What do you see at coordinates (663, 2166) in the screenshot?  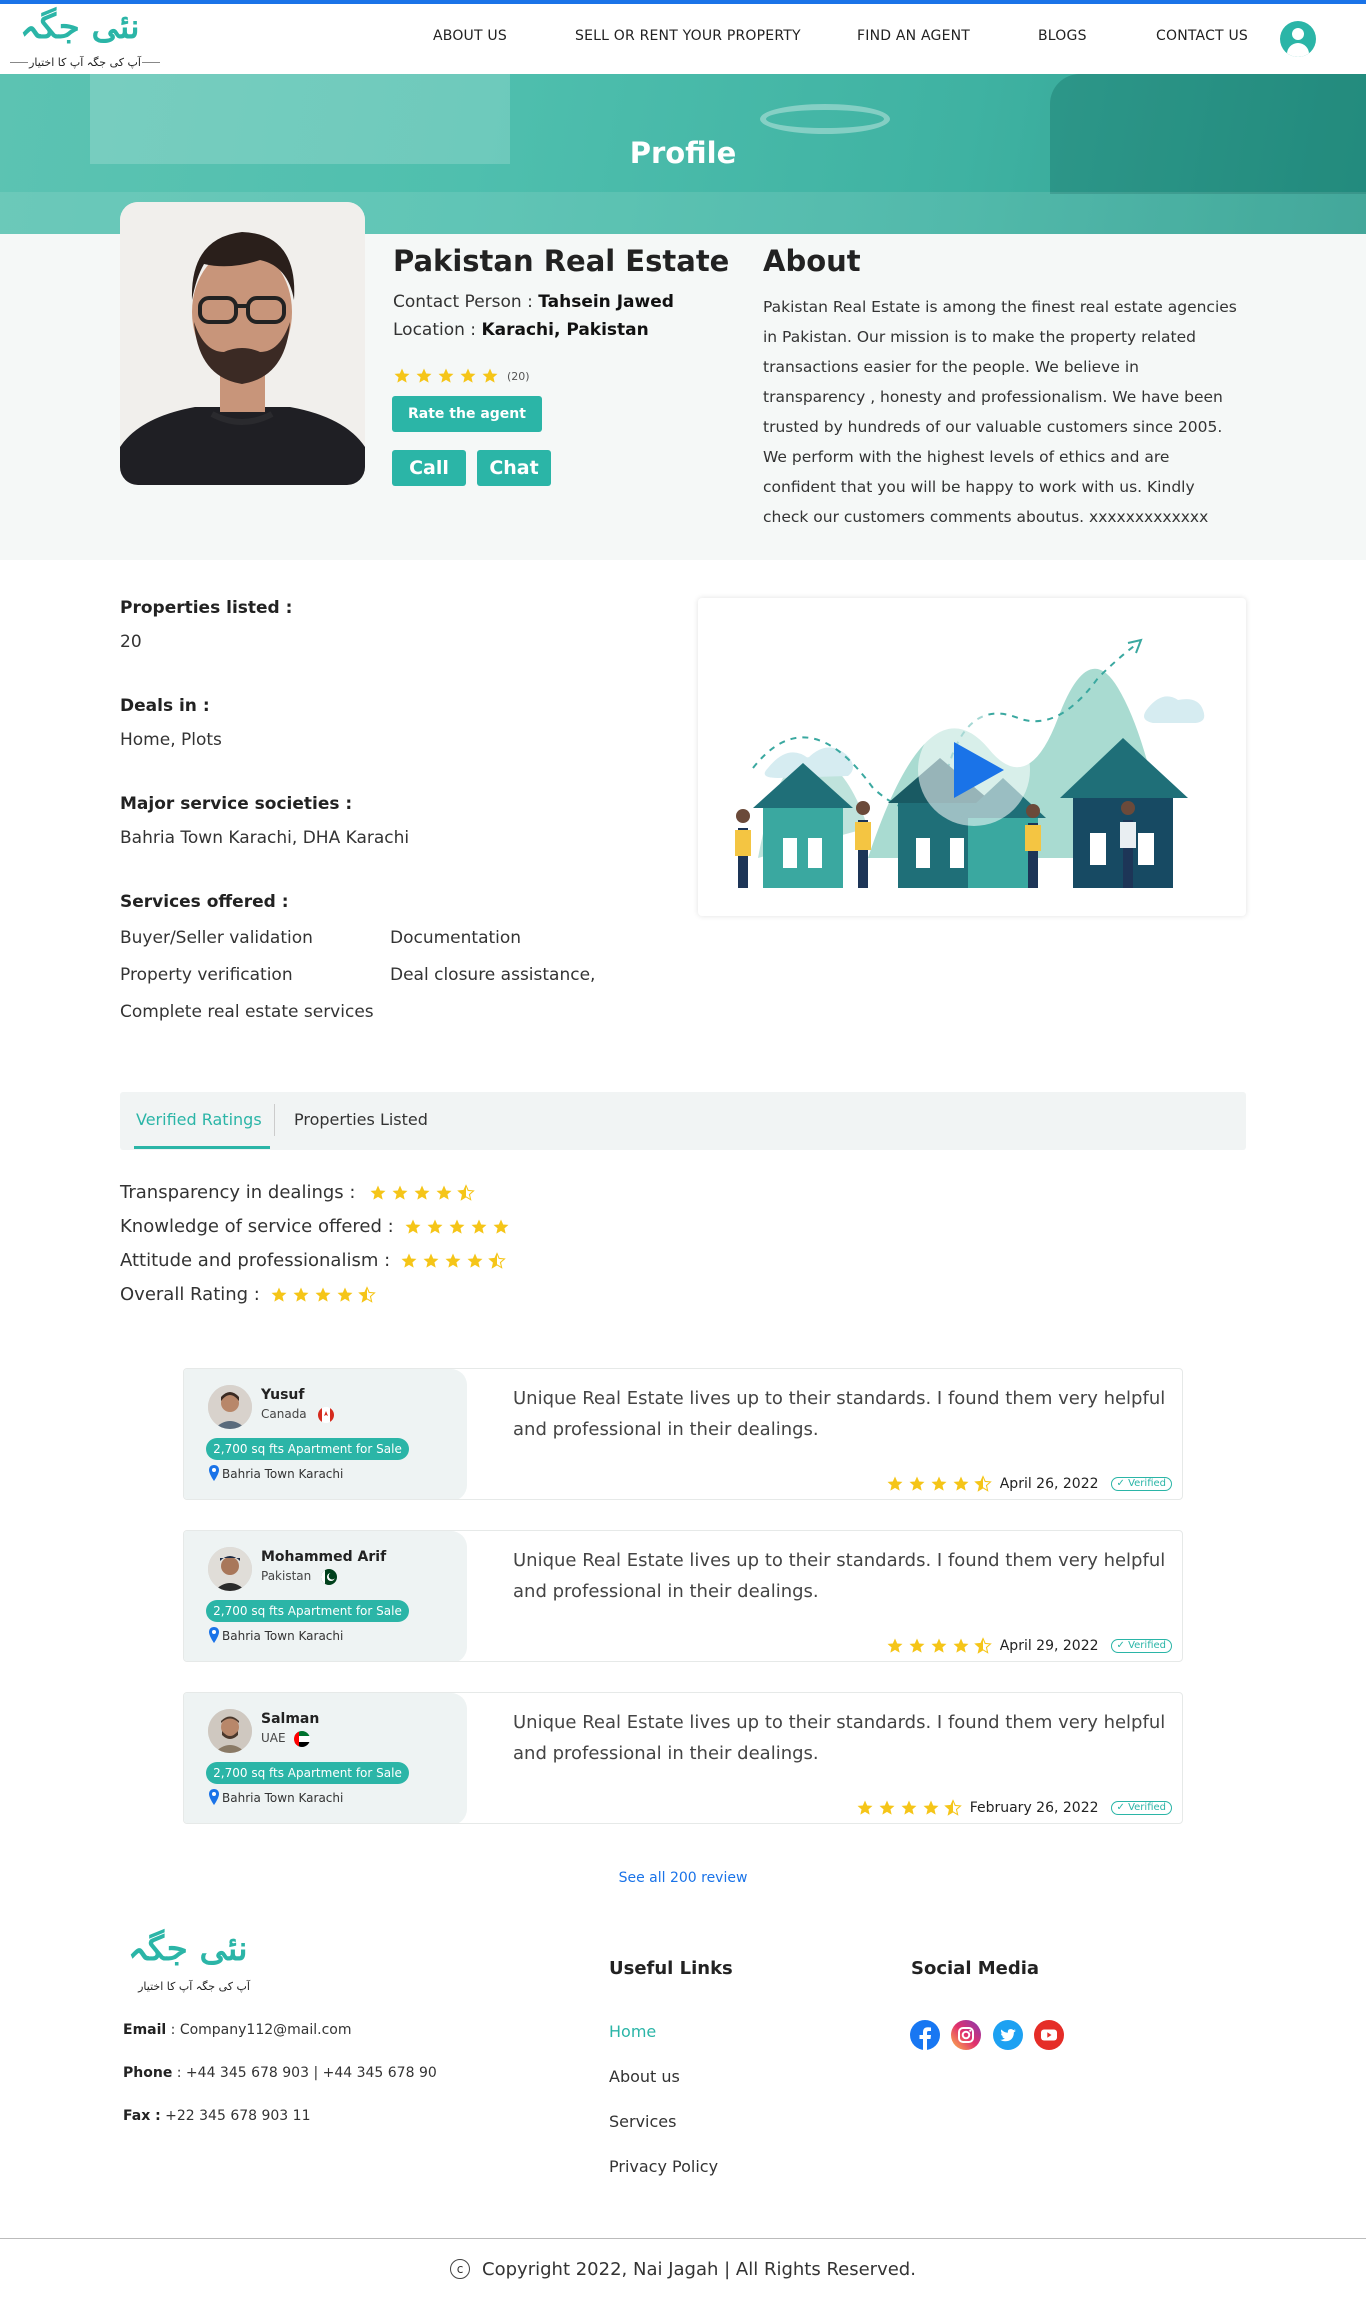 I see `footer-link-privacy: Privacy Policy` at bounding box center [663, 2166].